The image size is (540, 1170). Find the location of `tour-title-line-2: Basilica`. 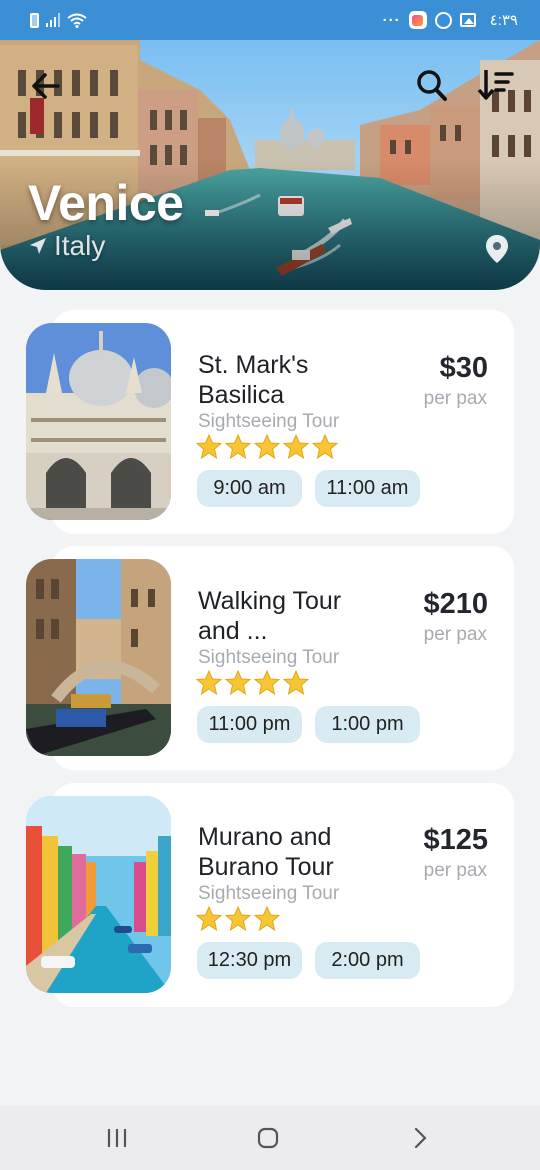

tour-title-line-2: Basilica is located at coordinates (241, 395).